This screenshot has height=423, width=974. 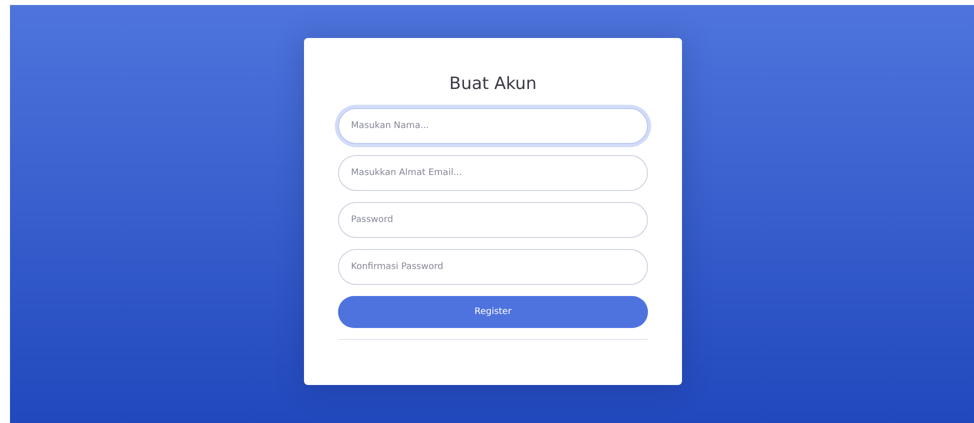 I want to click on form-title: Buat Akun, so click(x=493, y=84).